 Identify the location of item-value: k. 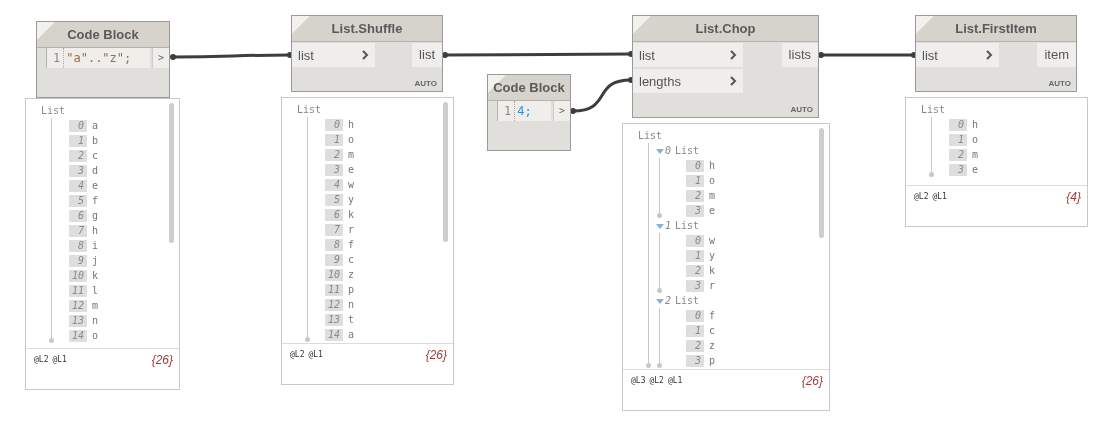
(351, 214).